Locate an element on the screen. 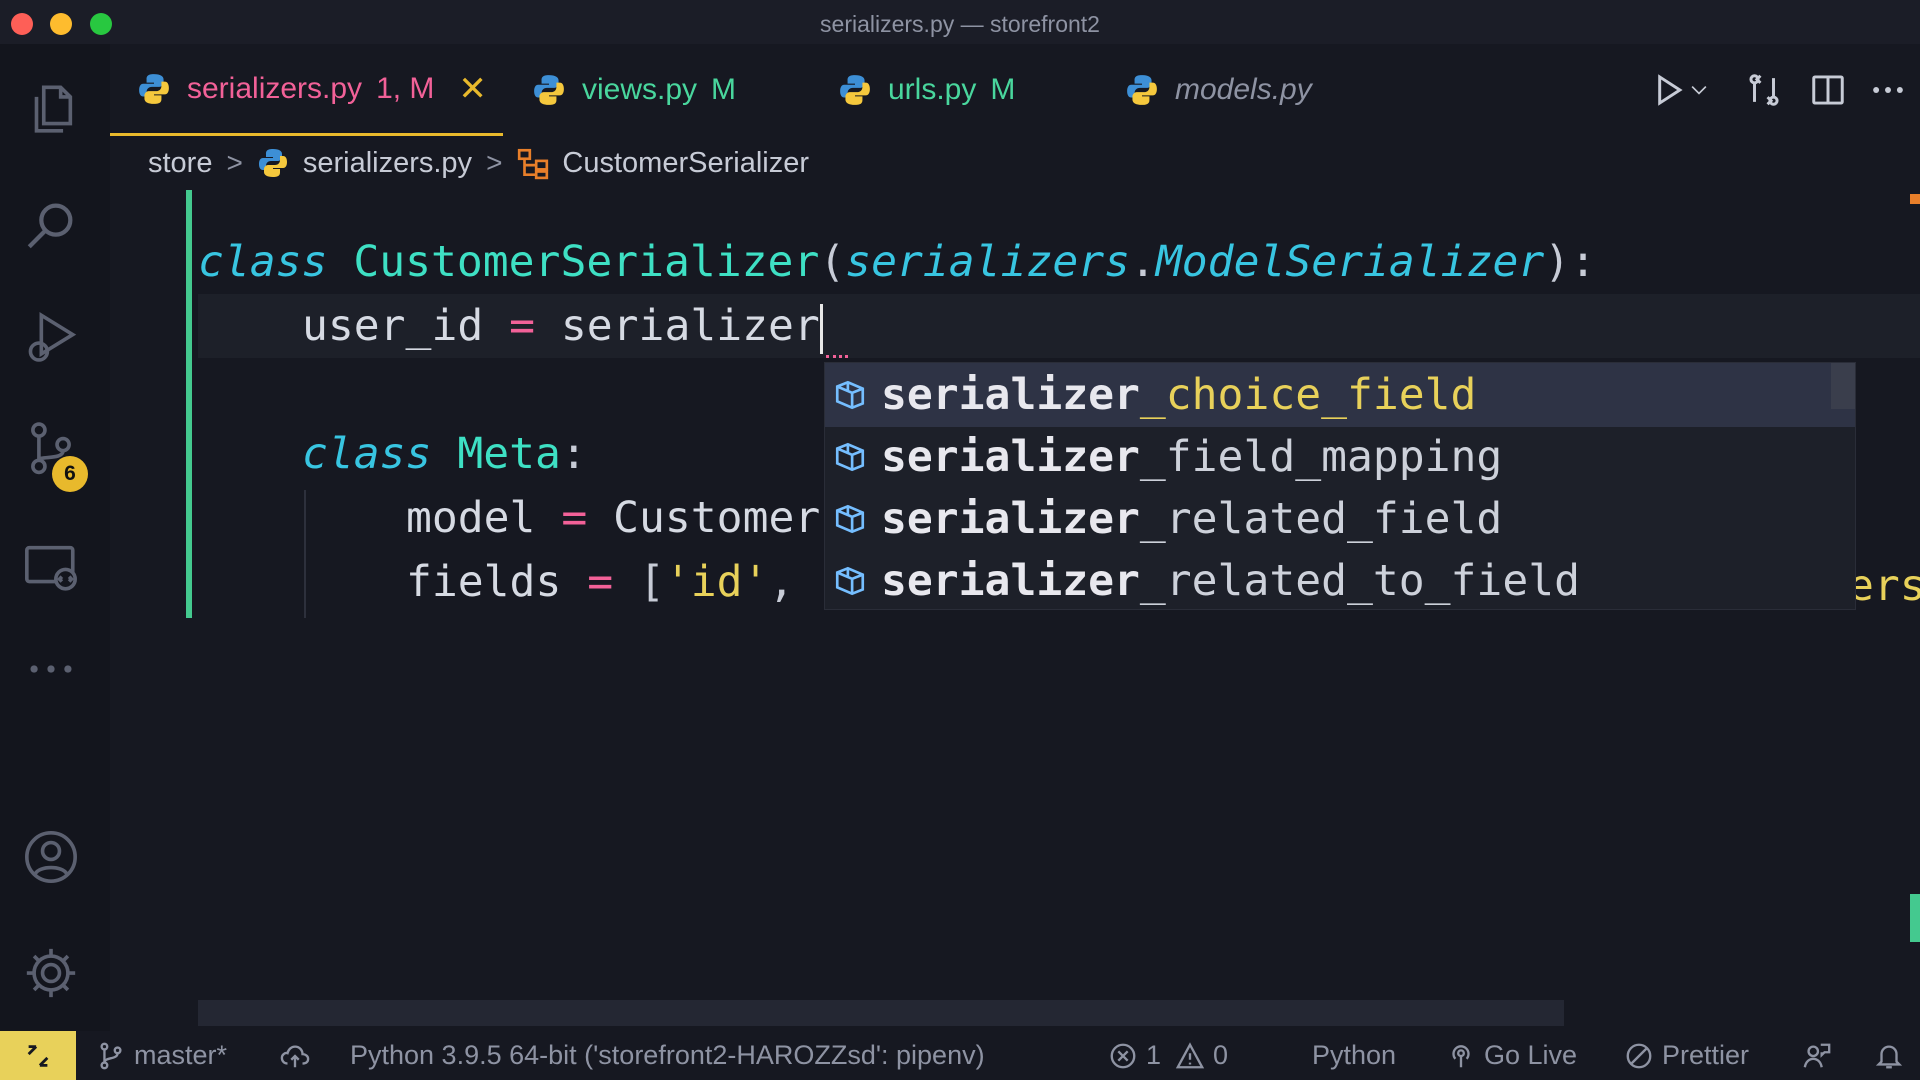  tab-label: models.py is located at coordinates (1243, 89).